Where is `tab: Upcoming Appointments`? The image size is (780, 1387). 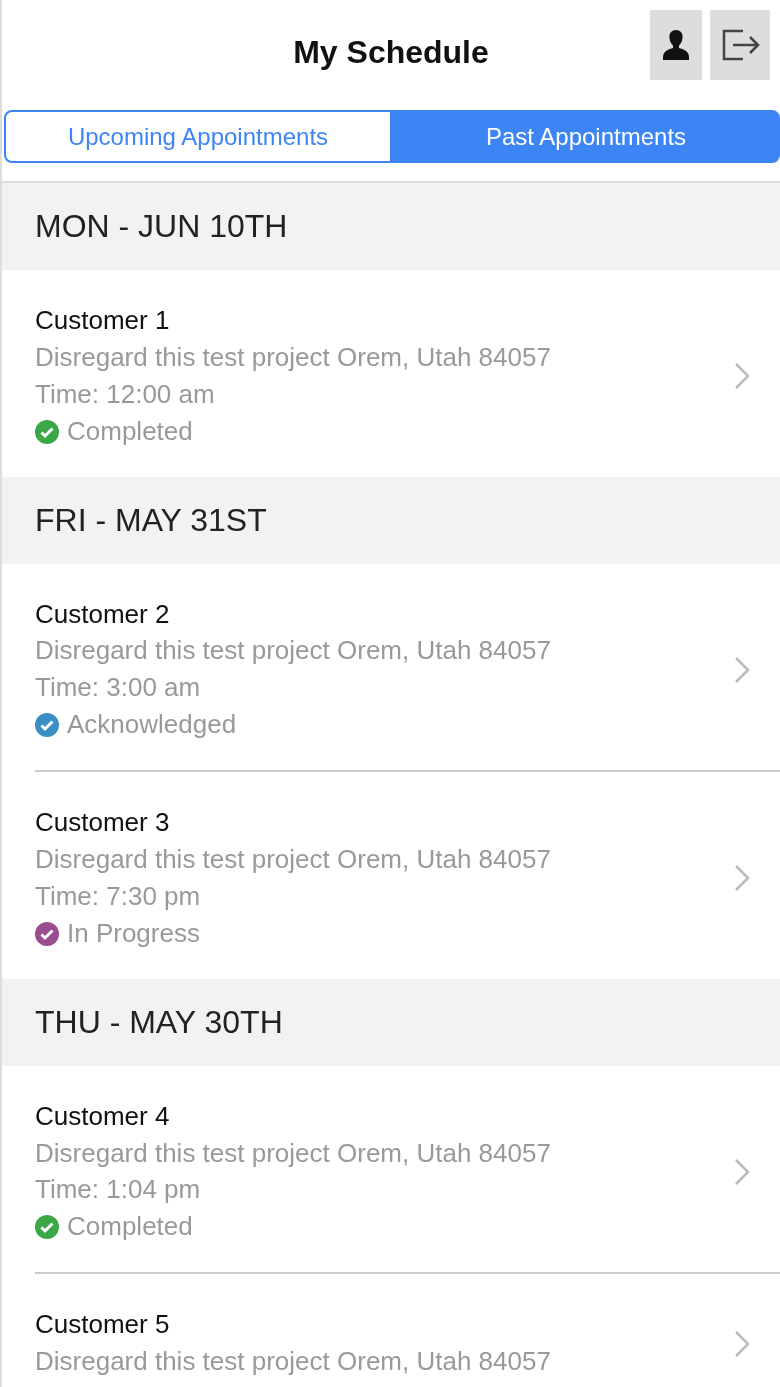
tab: Upcoming Appointments is located at coordinates (198, 136).